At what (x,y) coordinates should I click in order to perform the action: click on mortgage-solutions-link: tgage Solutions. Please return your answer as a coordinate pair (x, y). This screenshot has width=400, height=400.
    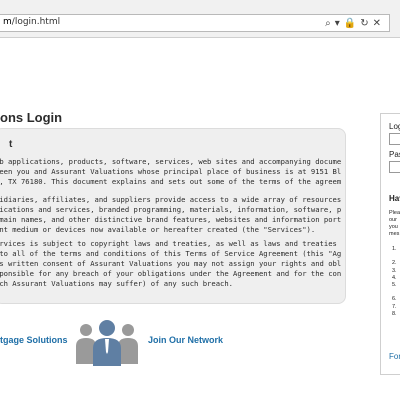
    Looking at the image, I should click on (34, 340).